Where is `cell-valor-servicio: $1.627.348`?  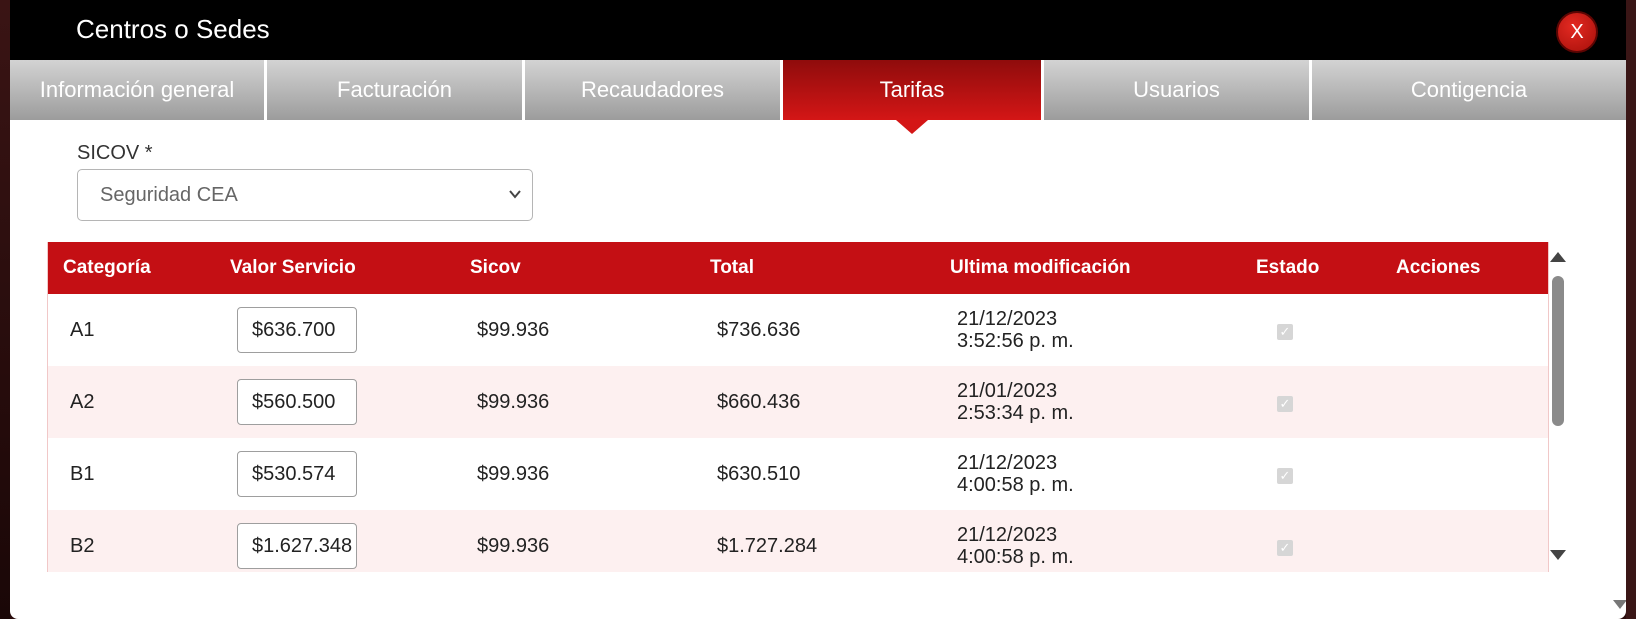
cell-valor-servicio: $1.627.348 is located at coordinates (335, 541).